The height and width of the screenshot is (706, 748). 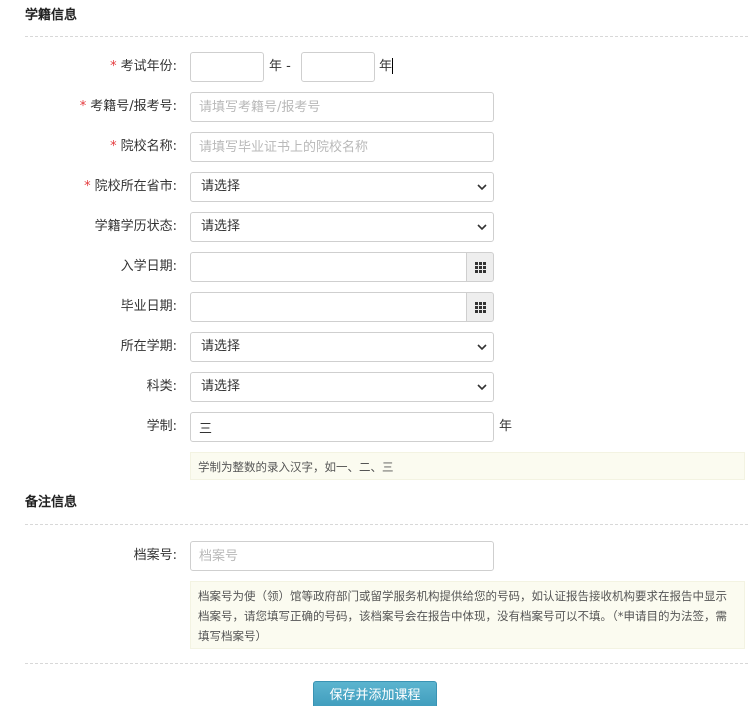 I want to click on exam-year-from-input, so click(x=227, y=67).